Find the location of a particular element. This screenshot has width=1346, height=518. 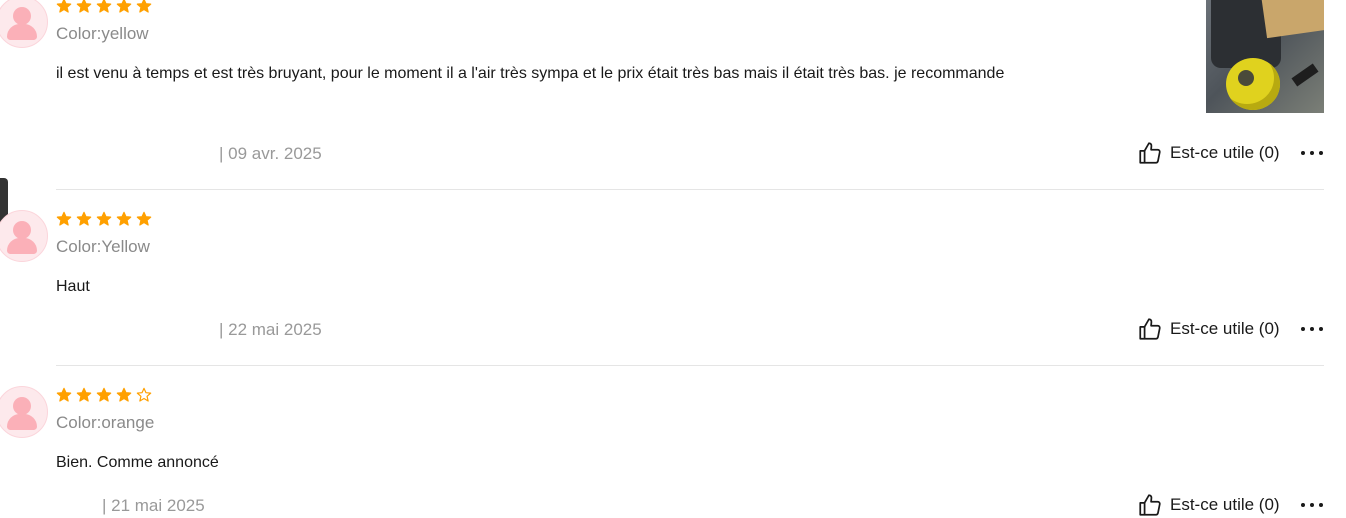

variant-color: Color:Yellow is located at coordinates (103, 246).